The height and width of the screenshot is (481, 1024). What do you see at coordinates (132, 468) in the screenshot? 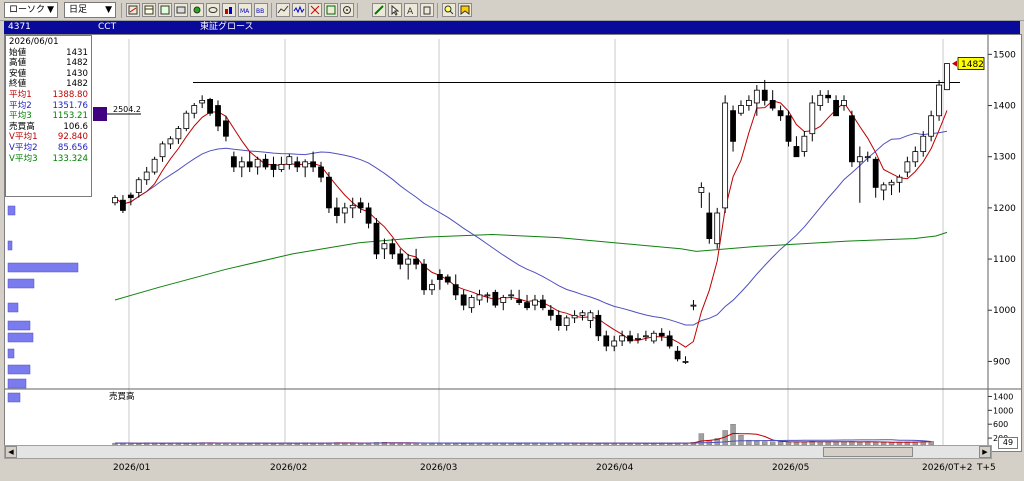
I see `date-label: 2026/01` at bounding box center [132, 468].